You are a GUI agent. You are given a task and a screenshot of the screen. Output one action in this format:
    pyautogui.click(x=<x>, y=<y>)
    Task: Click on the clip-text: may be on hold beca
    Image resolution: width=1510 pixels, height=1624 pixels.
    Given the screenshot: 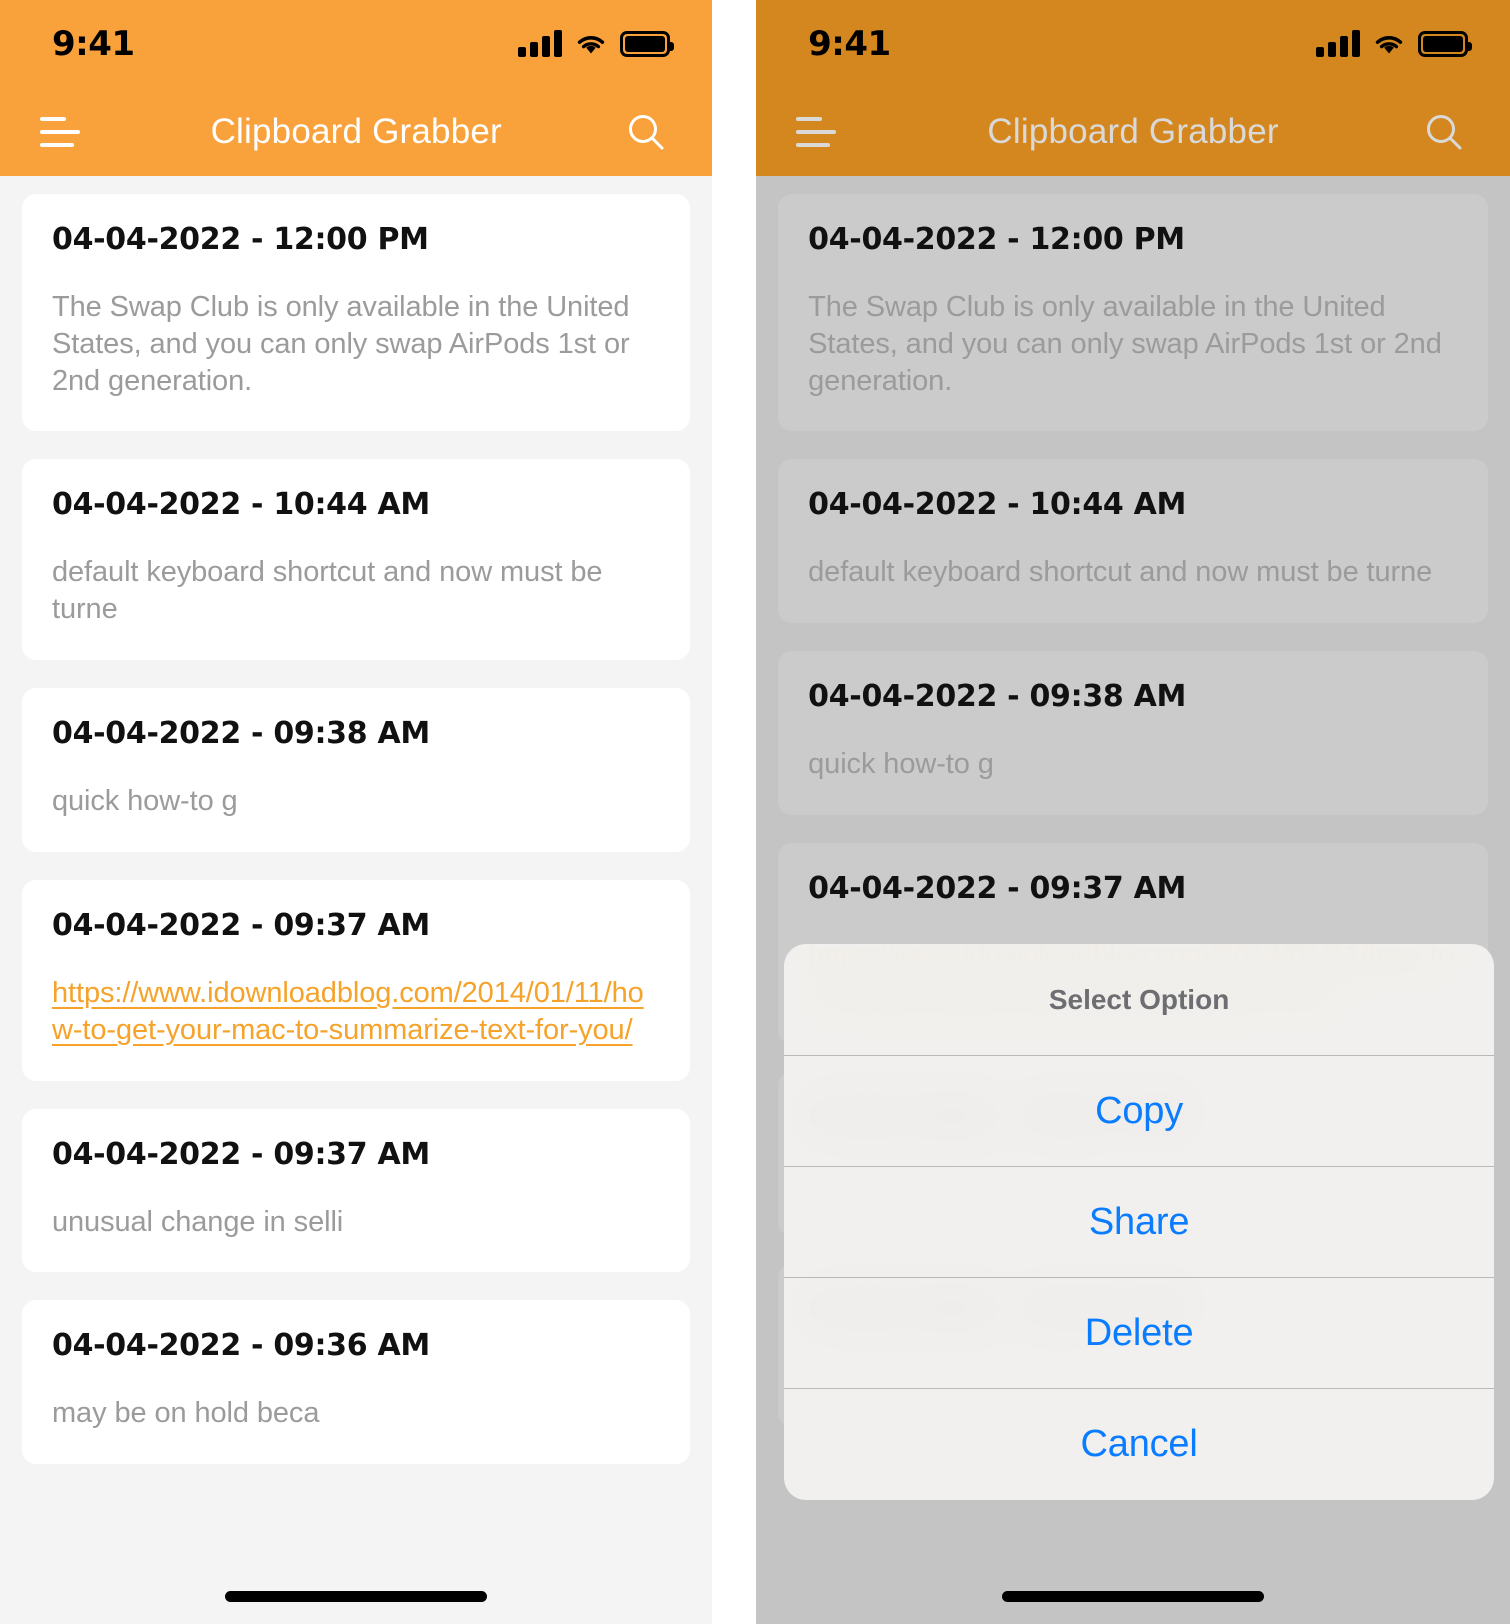 What is the action you would take?
    pyautogui.click(x=186, y=1413)
    